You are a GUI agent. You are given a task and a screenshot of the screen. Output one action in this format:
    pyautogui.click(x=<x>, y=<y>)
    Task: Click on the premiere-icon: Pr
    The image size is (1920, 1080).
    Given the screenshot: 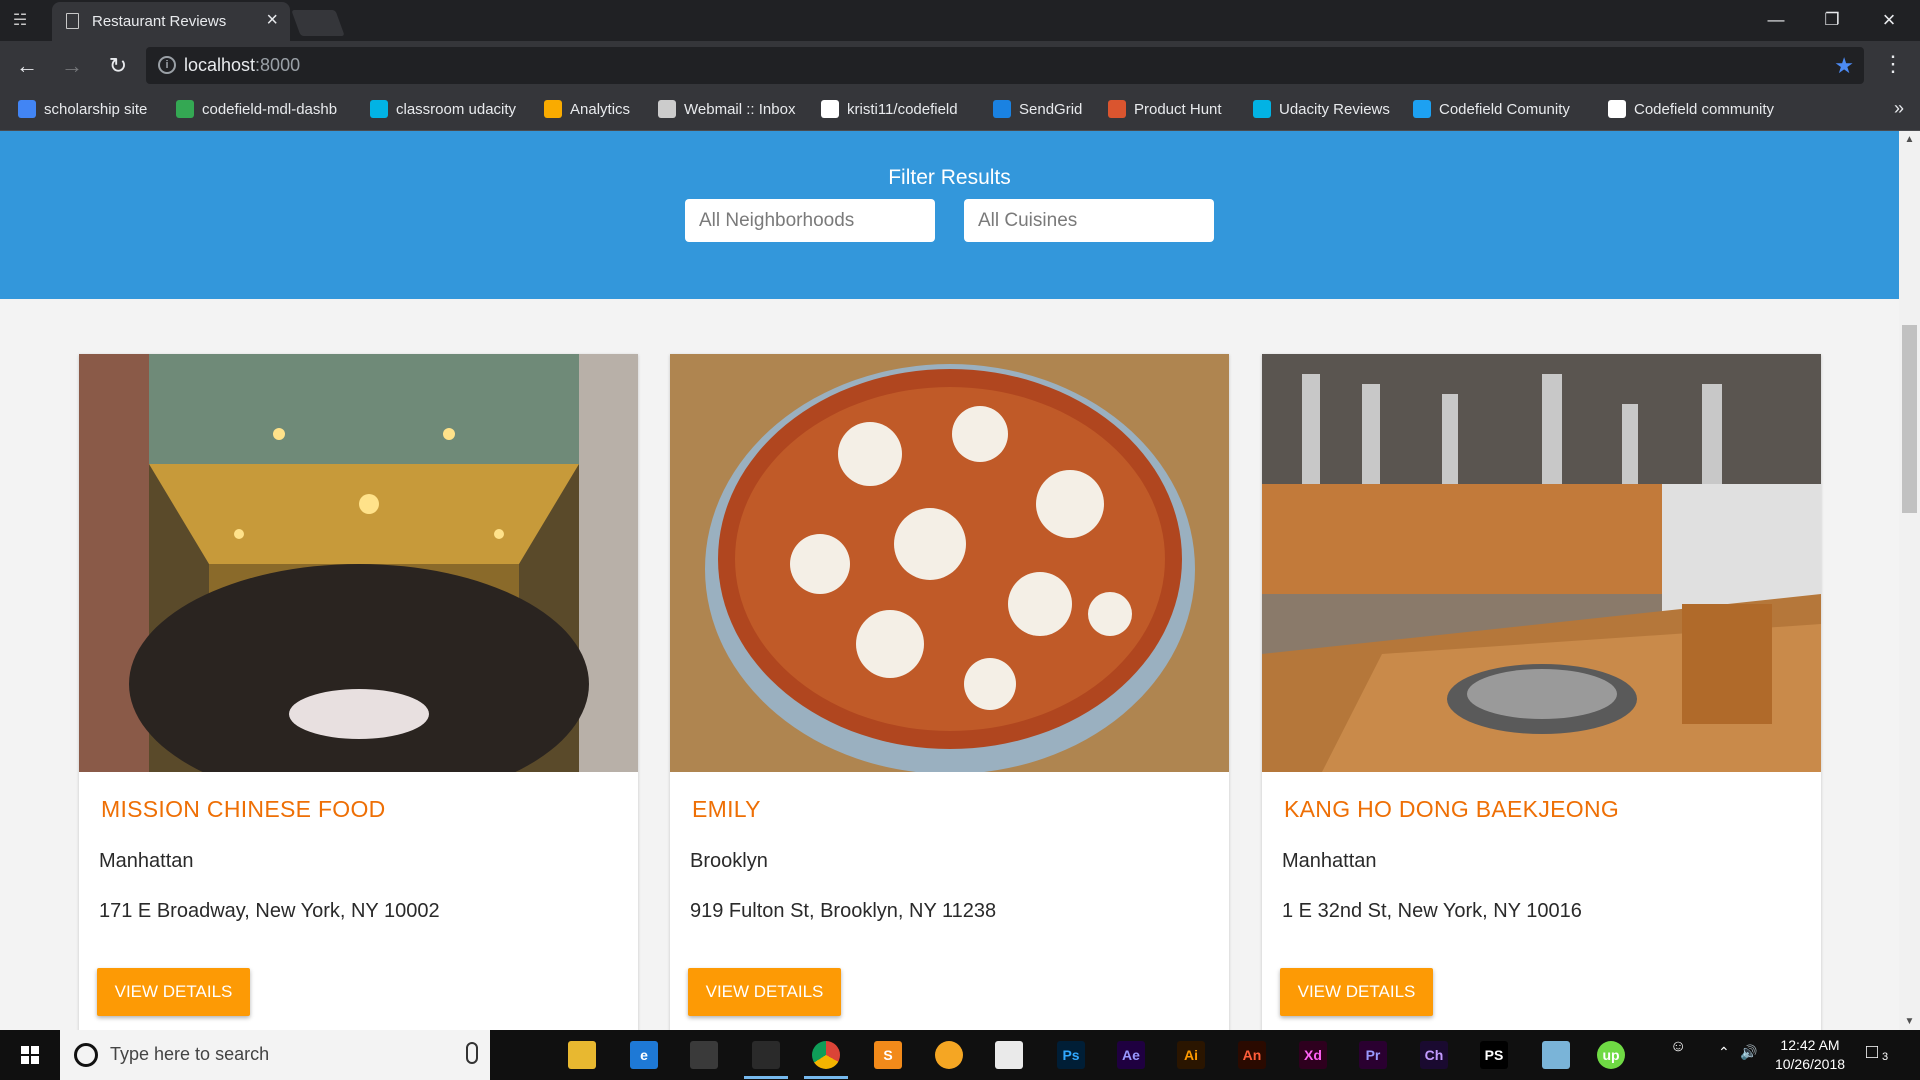 What is the action you would take?
    pyautogui.click(x=1373, y=1055)
    